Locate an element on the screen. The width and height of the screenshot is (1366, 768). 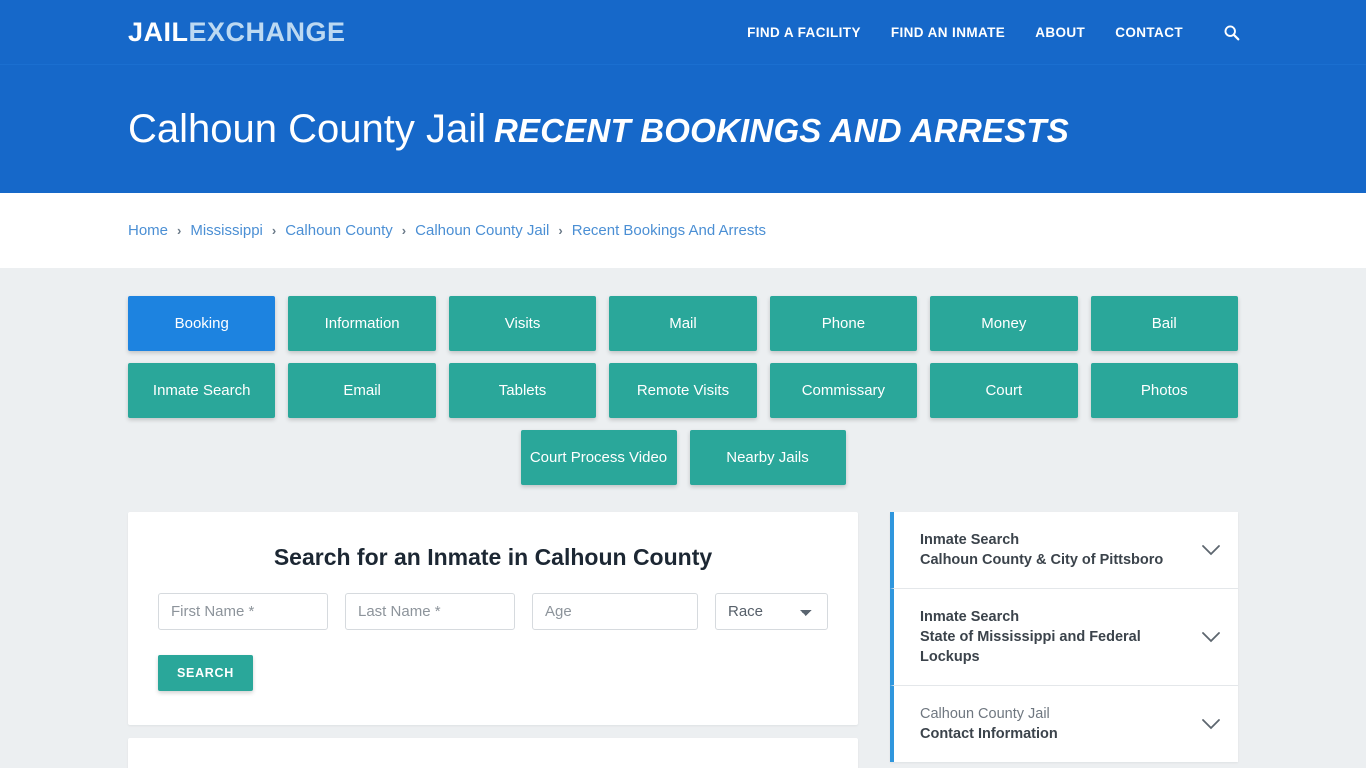
first-name-input is located at coordinates (243, 611).